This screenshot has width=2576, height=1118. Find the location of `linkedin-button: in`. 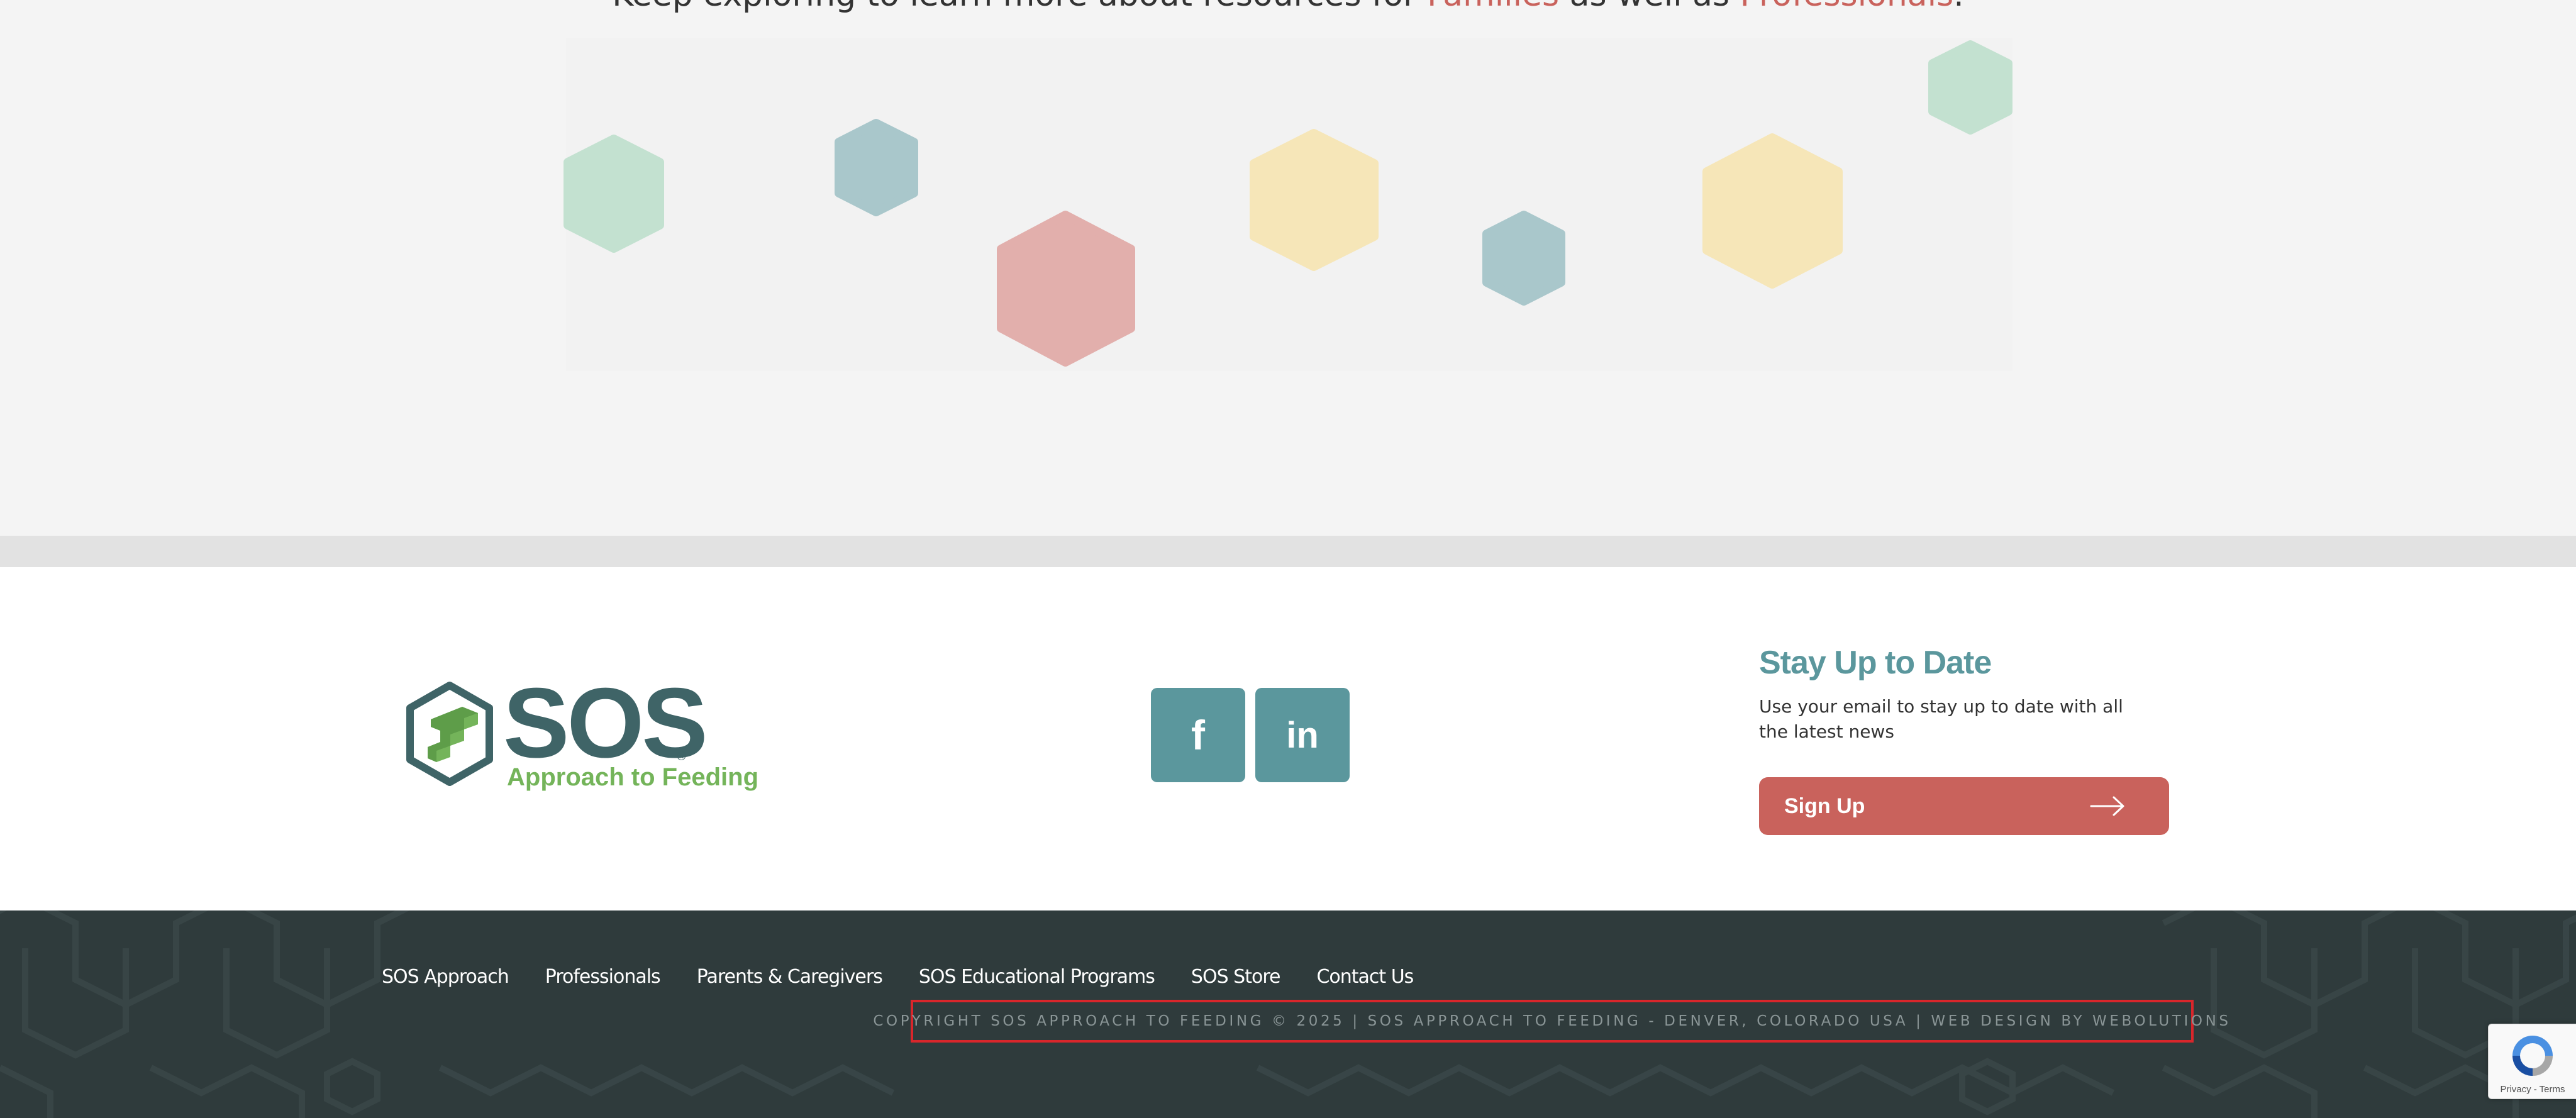

linkedin-button: in is located at coordinates (1302, 735).